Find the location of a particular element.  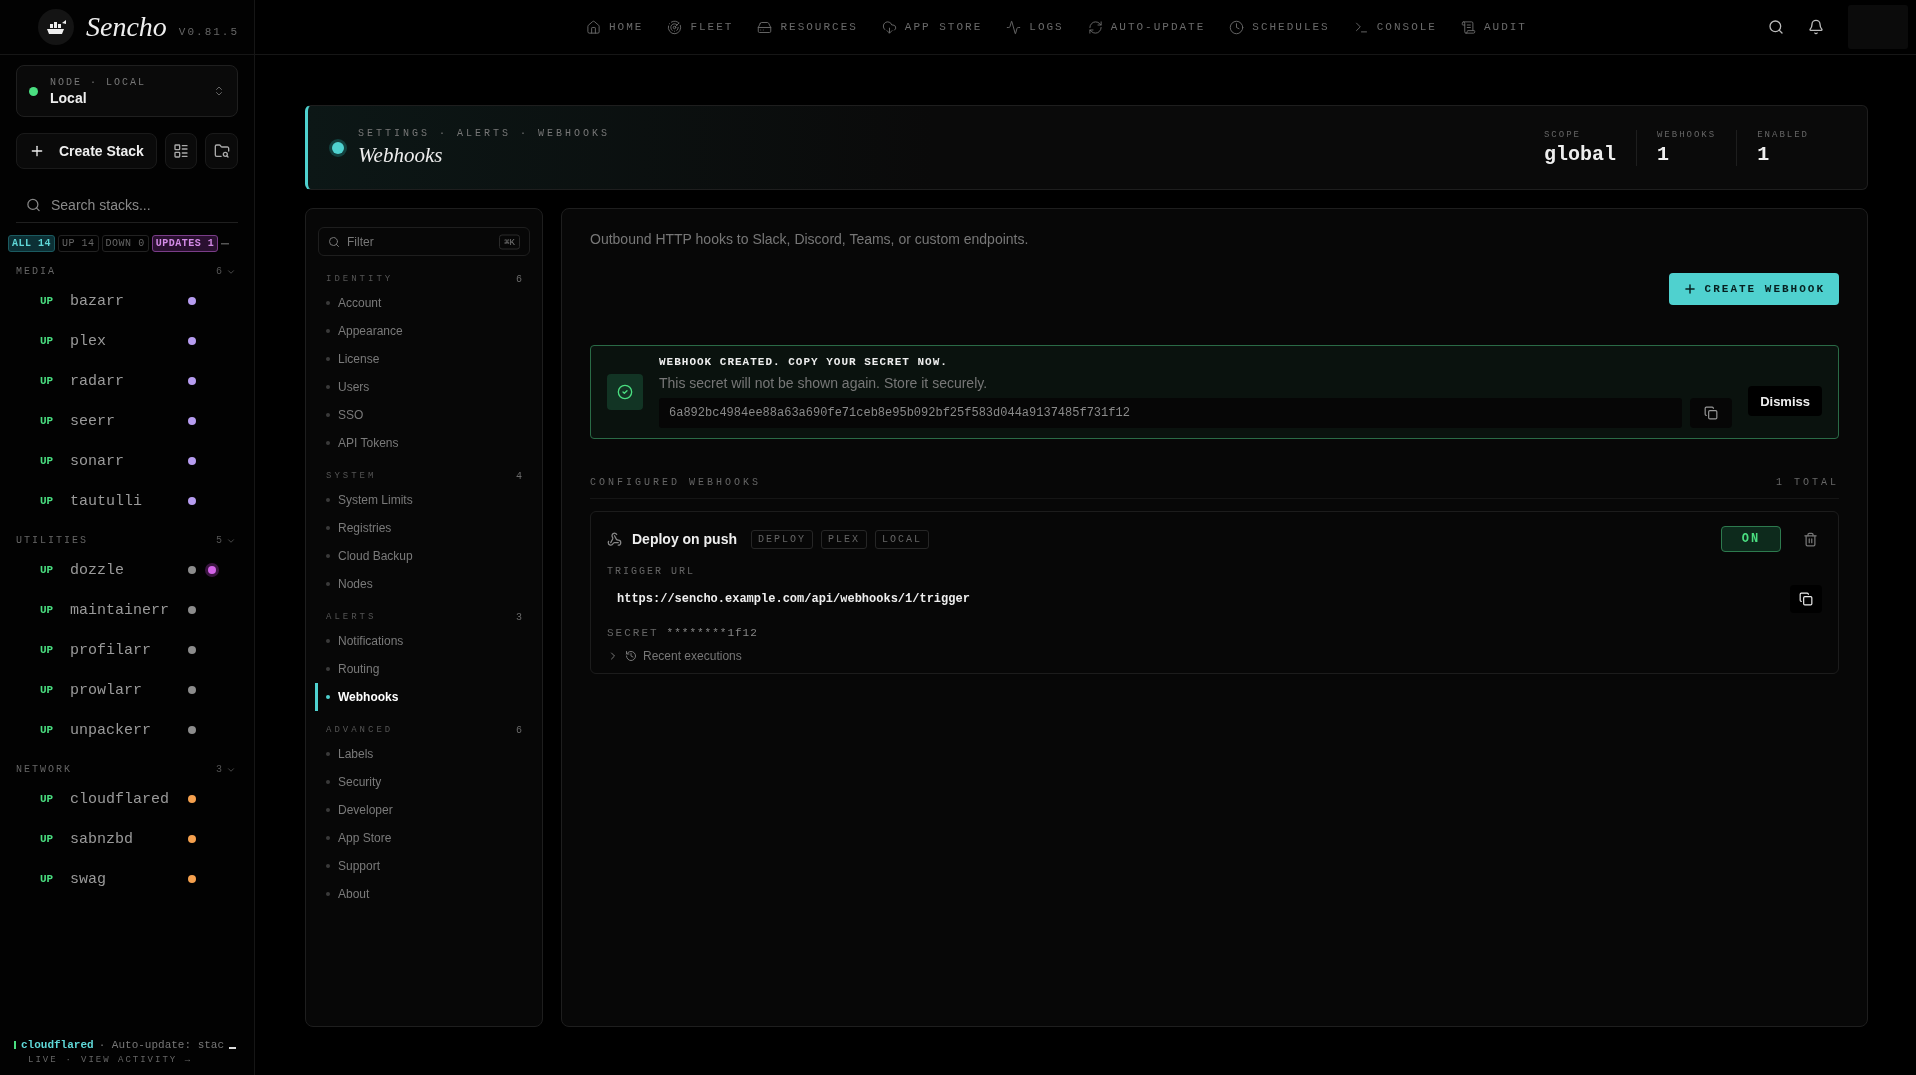

bell-icon is located at coordinates (1816, 27).